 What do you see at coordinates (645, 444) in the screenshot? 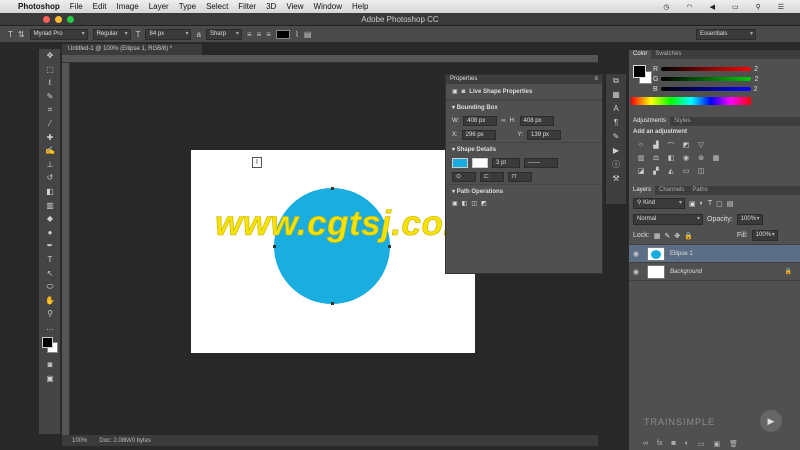
I see `link-layers-icon: ∞` at bounding box center [645, 444].